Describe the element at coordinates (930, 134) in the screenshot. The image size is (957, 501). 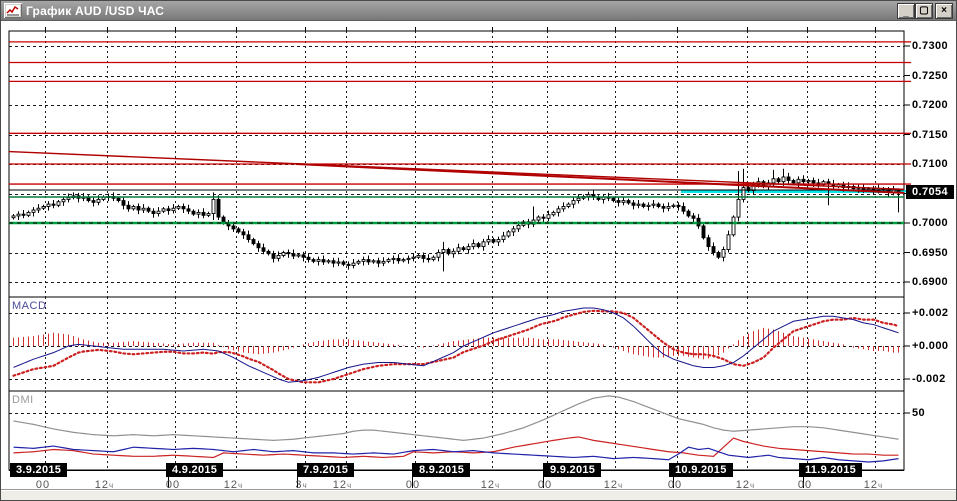
I see `price-tick-label: 0.7150` at that location.